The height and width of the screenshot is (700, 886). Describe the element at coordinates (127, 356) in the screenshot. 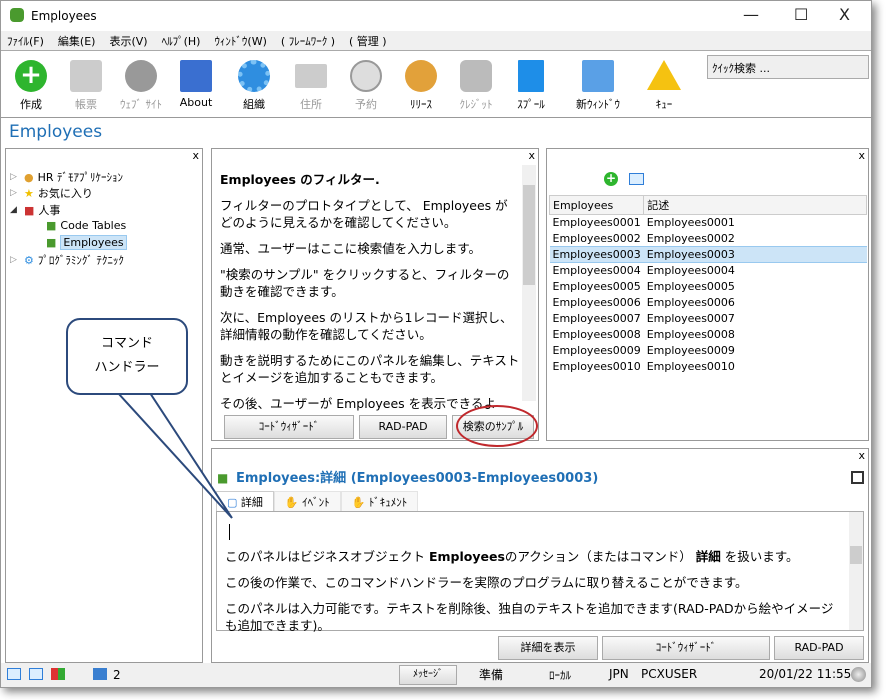

I see `callout-balloon: コマンド ハンドラー` at that location.